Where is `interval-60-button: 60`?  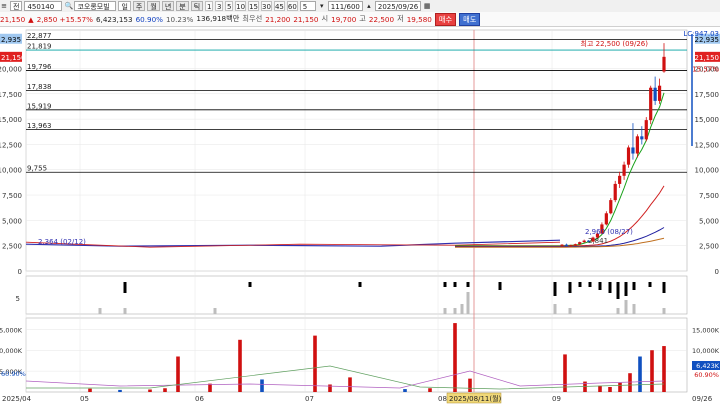
interval-60-button: 60 is located at coordinates (292, 6).